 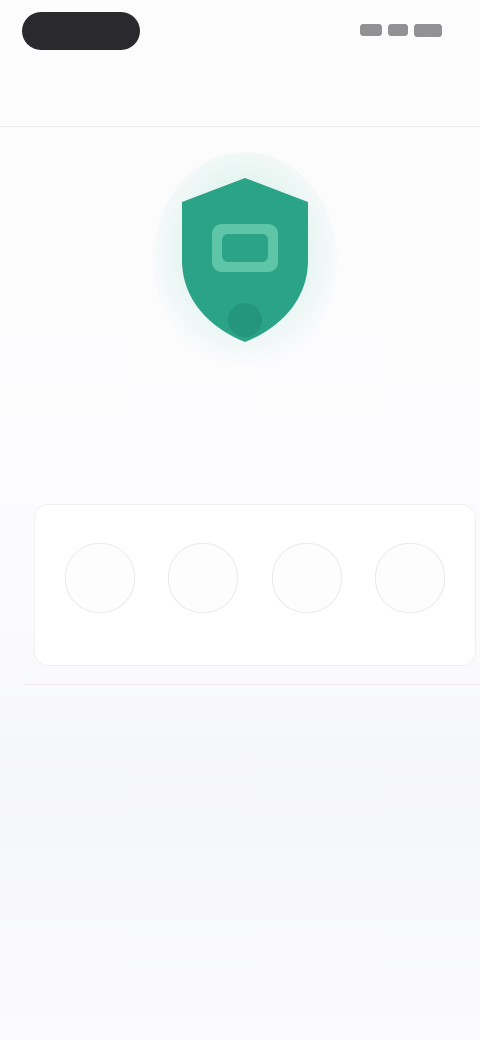 What do you see at coordinates (249, 440) in the screenshot?
I see `page-title` at bounding box center [249, 440].